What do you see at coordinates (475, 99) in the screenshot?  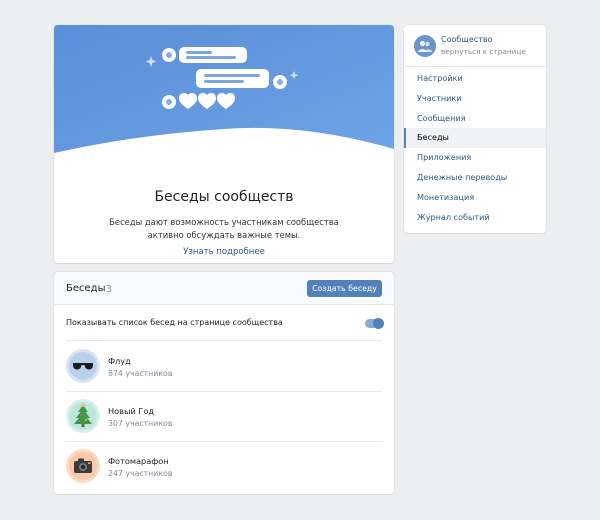 I see `sidebar-item-members: Участники` at bounding box center [475, 99].